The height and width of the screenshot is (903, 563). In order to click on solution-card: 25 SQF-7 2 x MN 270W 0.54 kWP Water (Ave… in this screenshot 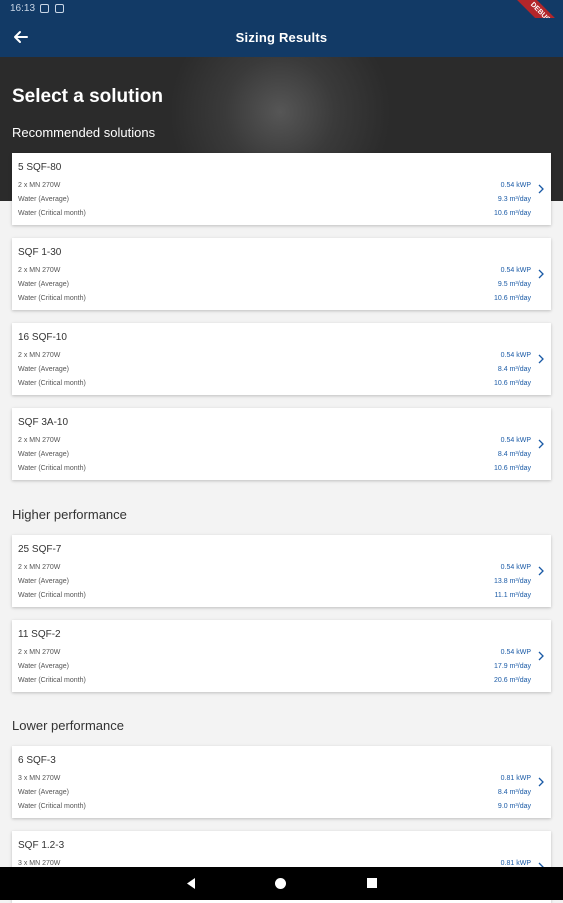, I will do `click(281, 571)`.